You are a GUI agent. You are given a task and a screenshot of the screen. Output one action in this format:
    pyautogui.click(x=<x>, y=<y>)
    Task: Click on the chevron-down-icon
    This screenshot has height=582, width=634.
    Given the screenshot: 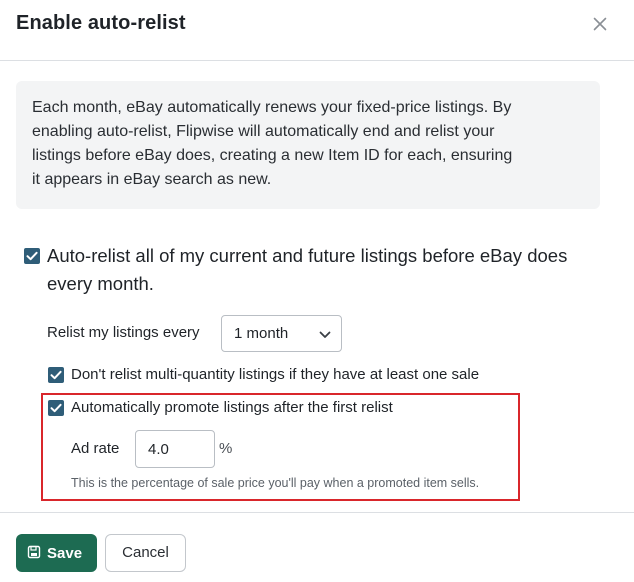 What is the action you would take?
    pyautogui.click(x=325, y=334)
    